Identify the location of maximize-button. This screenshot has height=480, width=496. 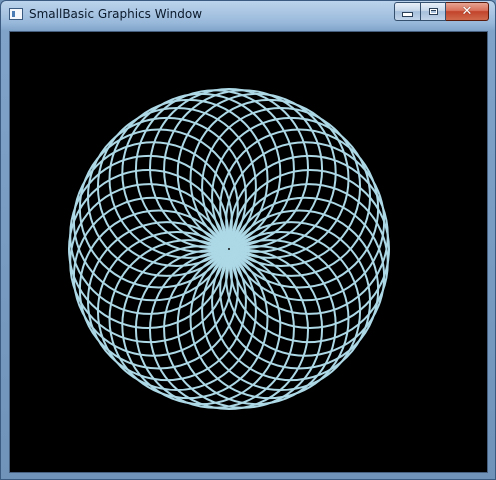
(433, 11).